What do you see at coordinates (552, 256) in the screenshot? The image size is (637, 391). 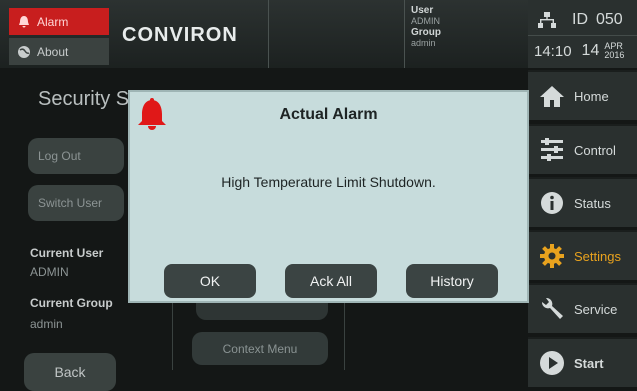 I see `gear-icon` at bounding box center [552, 256].